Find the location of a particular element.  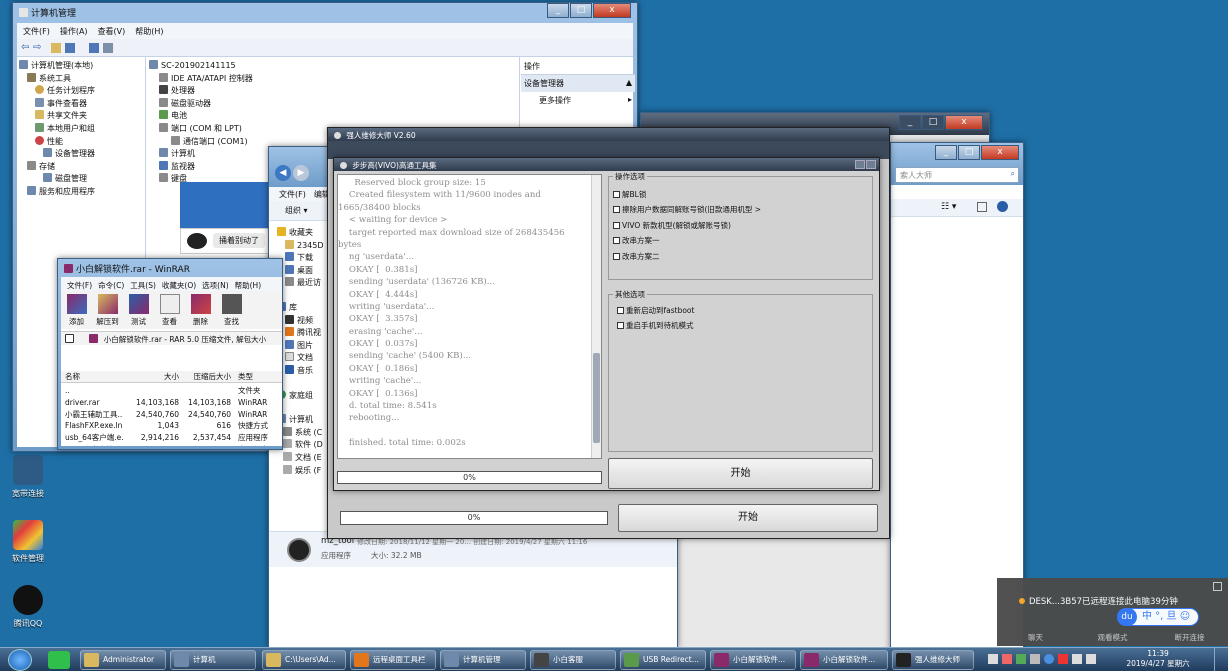

shield-icon is located at coordinates (1049, 659).